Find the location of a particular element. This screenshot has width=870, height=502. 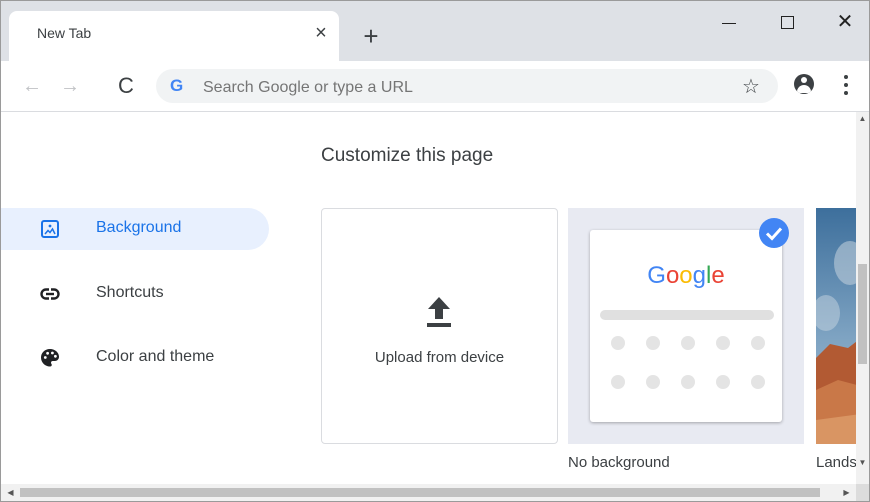

omnibox: G ☆ is located at coordinates (467, 86).